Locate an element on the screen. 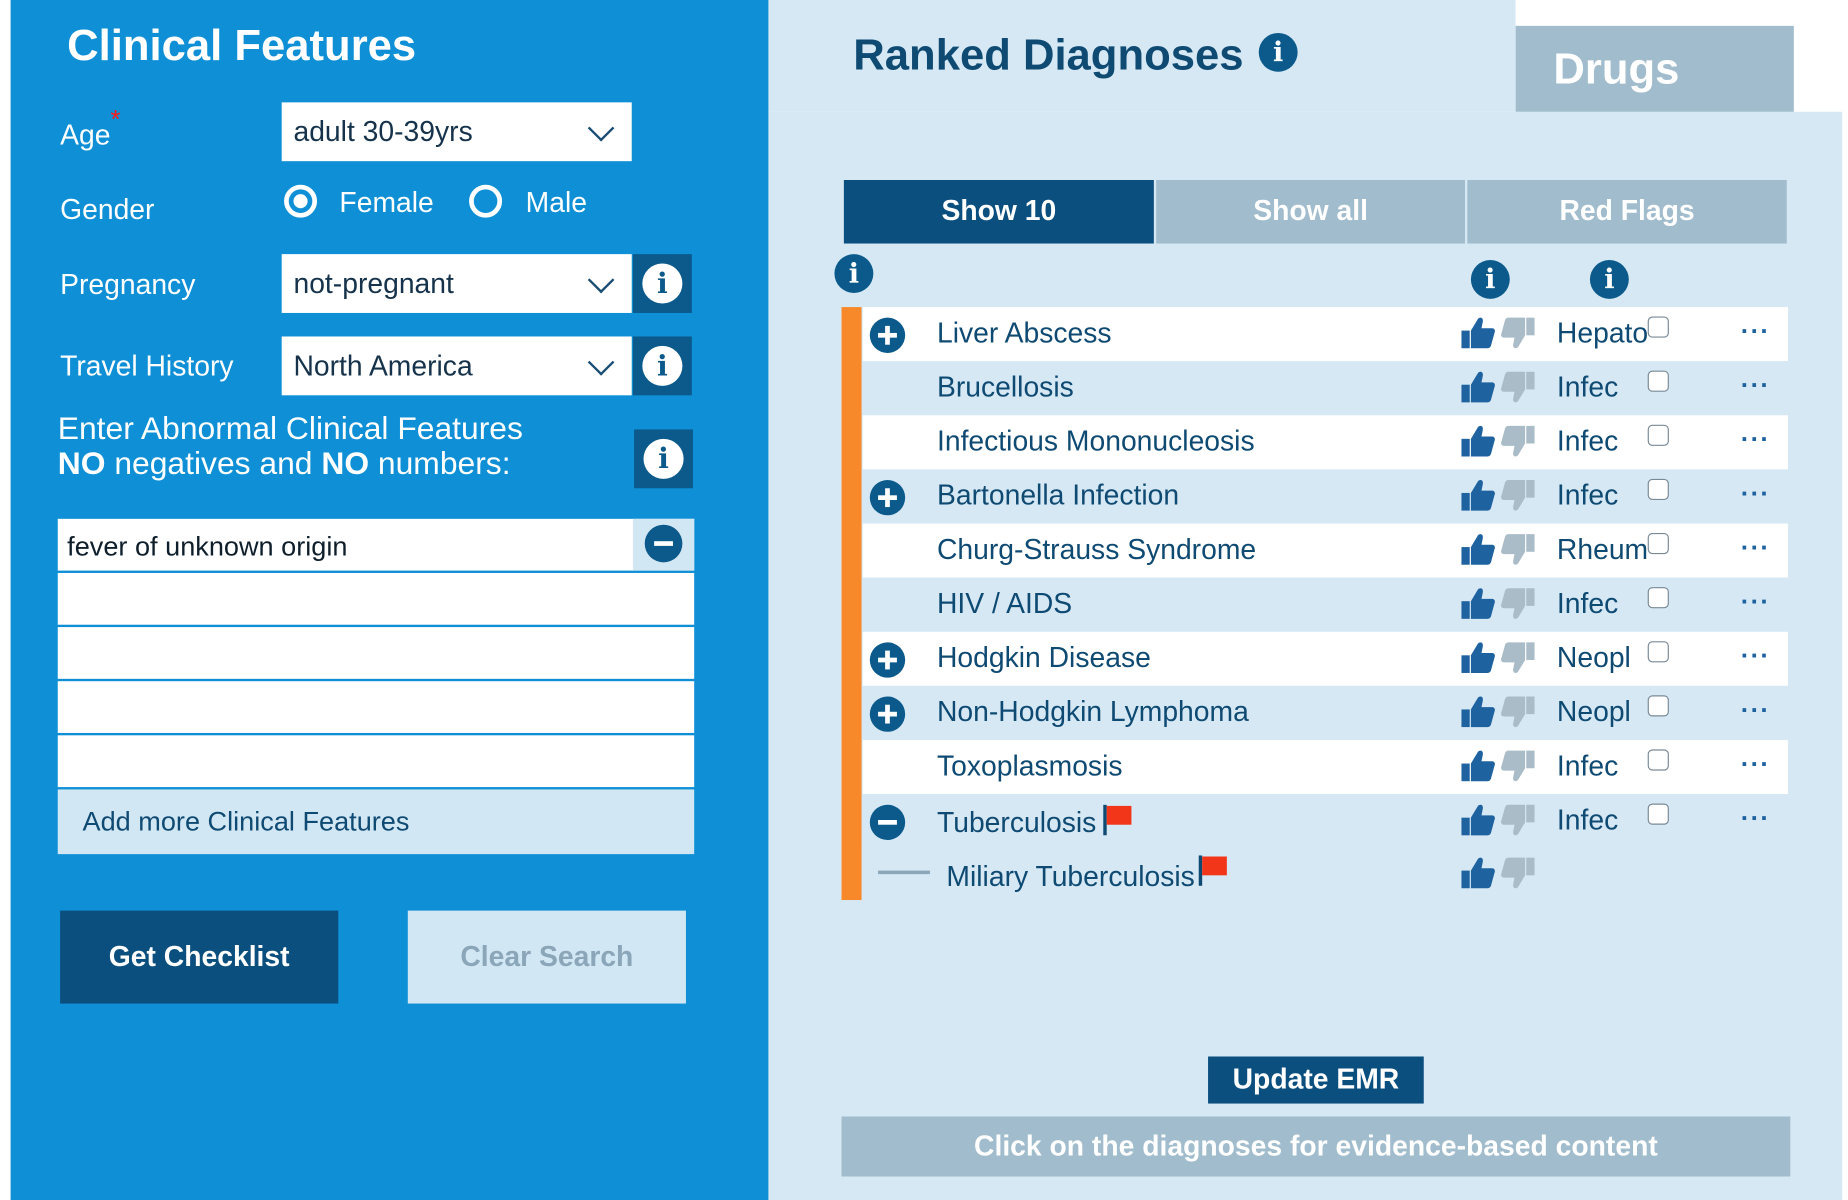 The width and height of the screenshot is (1848, 1200). gender-male-radio is located at coordinates (486, 201).